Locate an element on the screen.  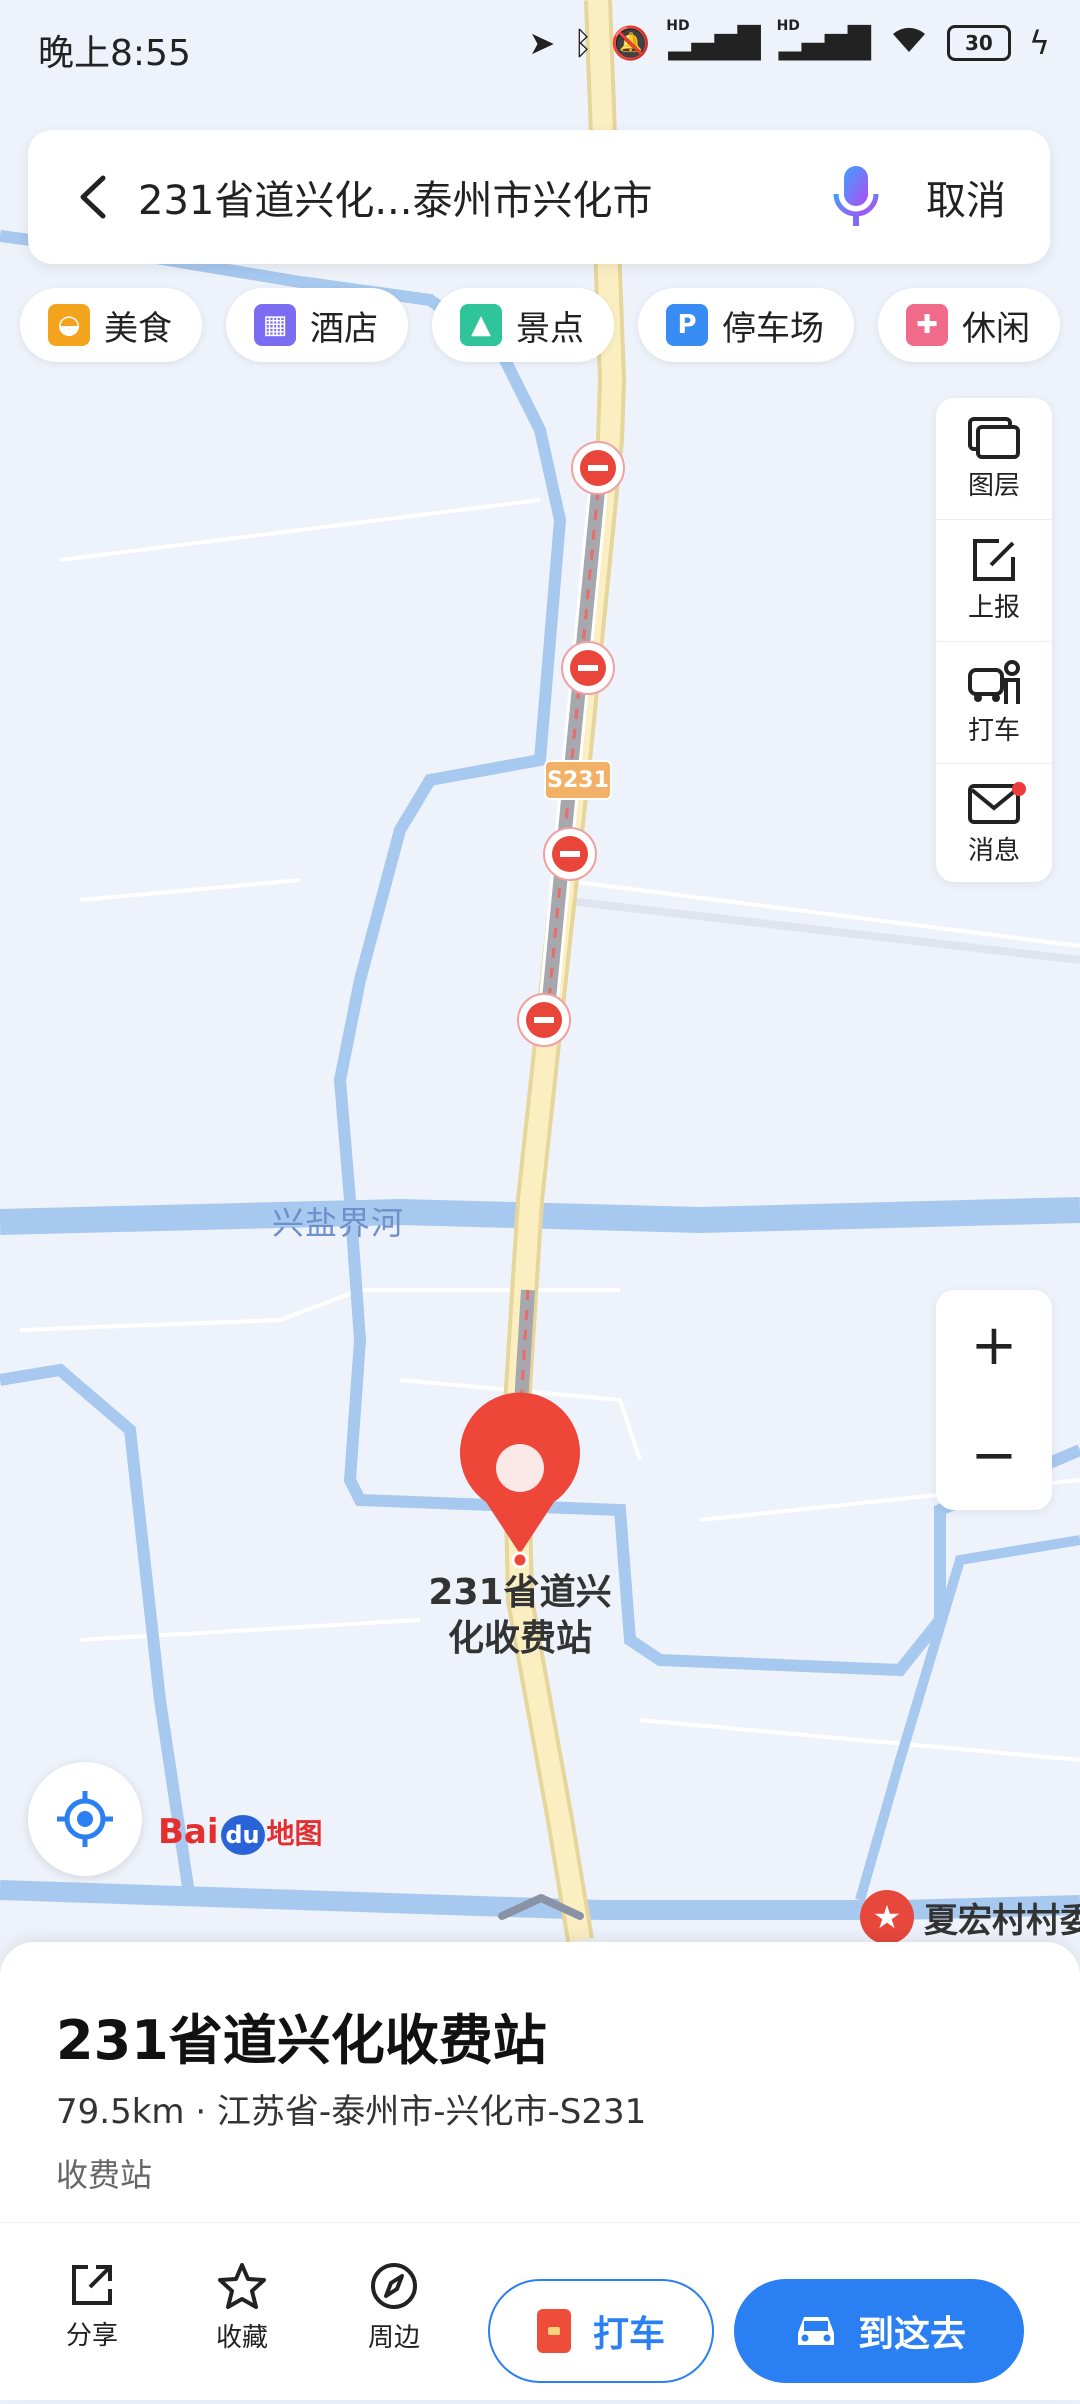
chip-parking: P 停车场 is located at coordinates (746, 325).